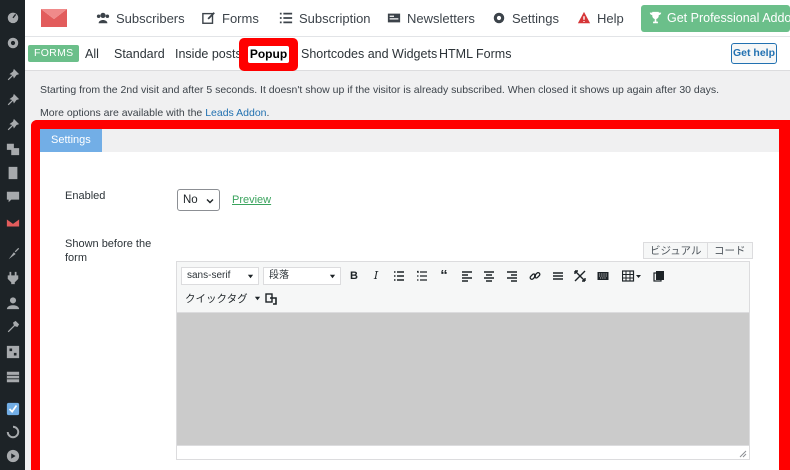  I want to click on plugins-icon, so click(12, 278).